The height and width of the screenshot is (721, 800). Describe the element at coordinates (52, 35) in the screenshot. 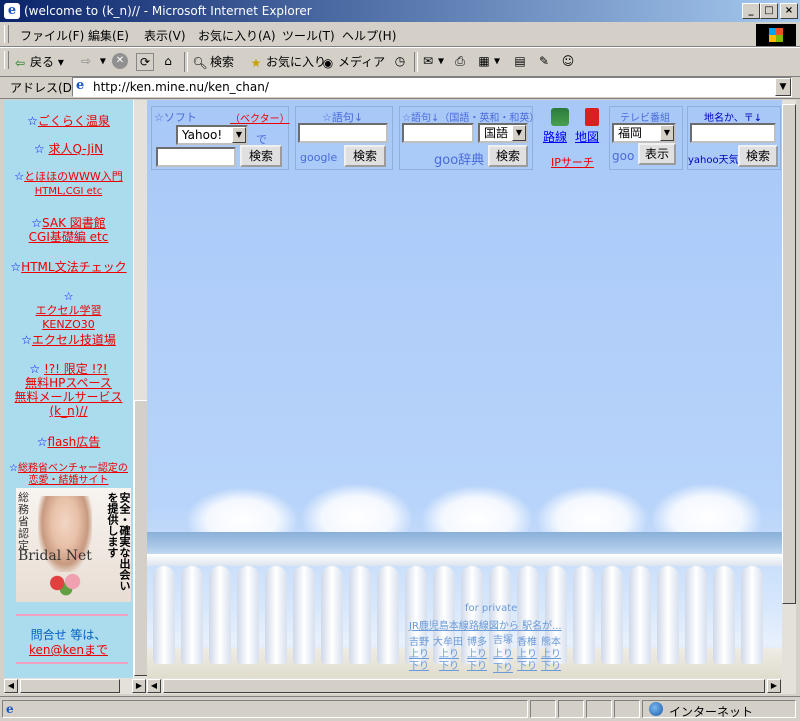

I see `menu-file: ファイル(F)` at that location.